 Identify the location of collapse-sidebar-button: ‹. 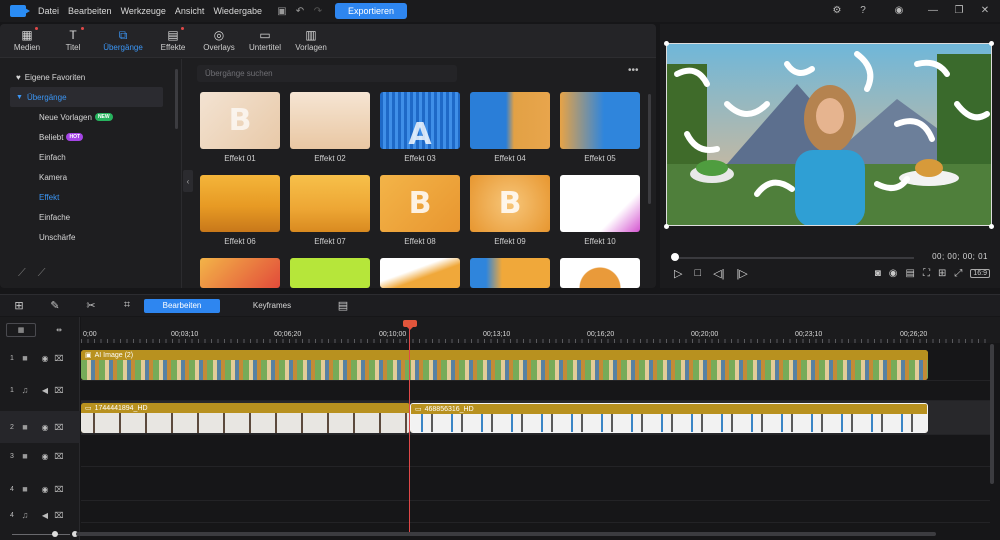
(188, 181).